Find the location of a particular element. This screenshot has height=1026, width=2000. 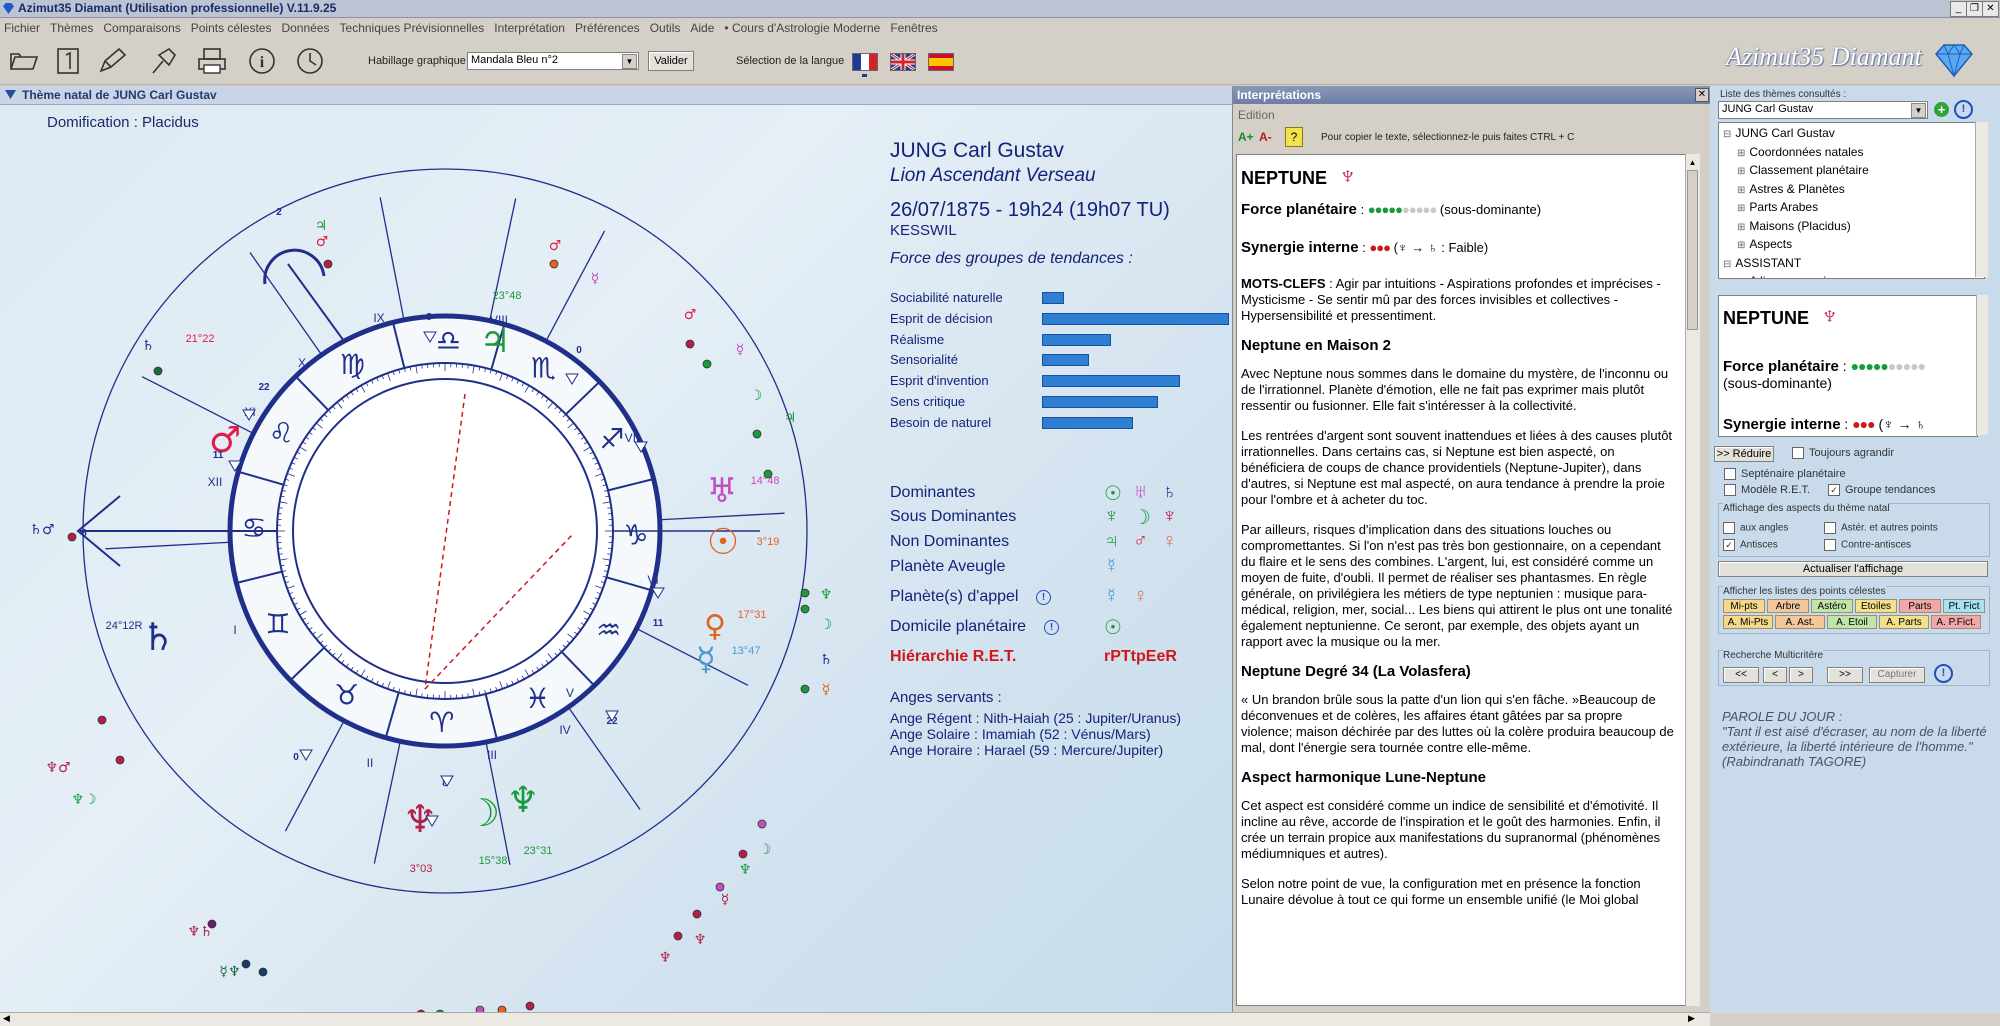

tree-item: ⊞Maisons (Placidus) is located at coordinates (1851, 227).